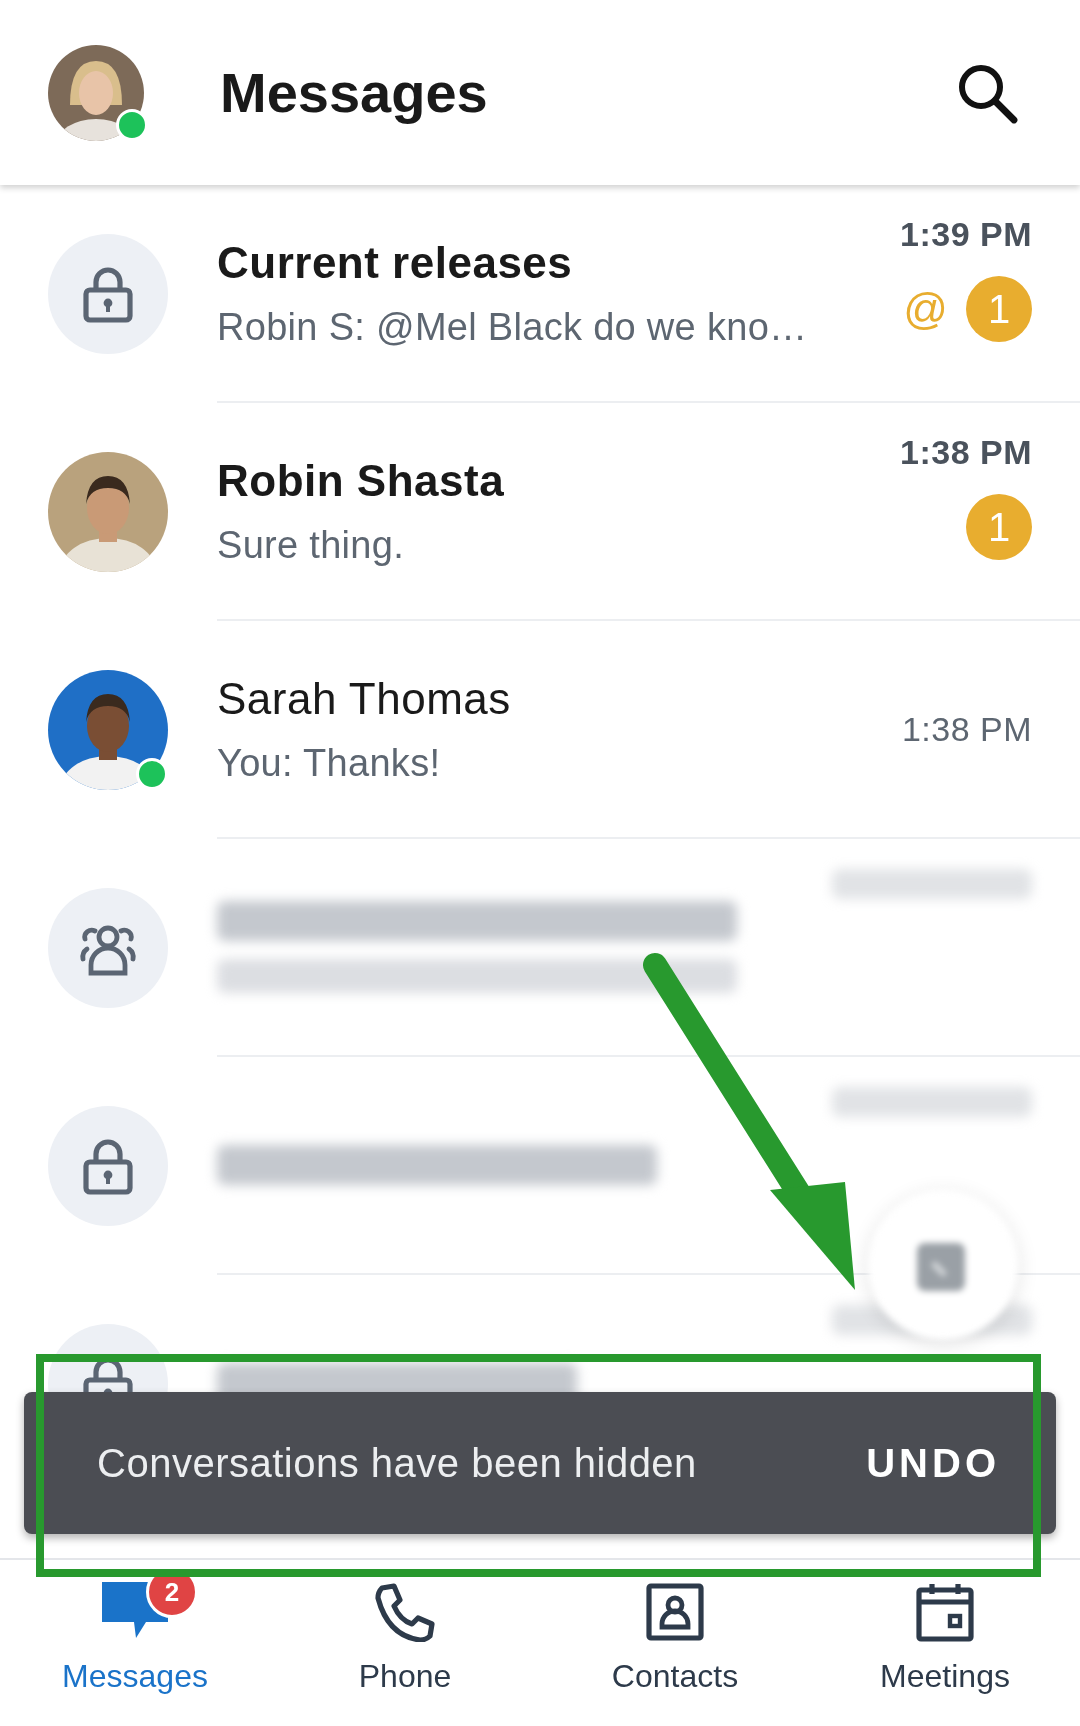 Image resolution: width=1080 pixels, height=1726 pixels. Describe the element at coordinates (648, 294) in the screenshot. I see `conversation-row: Current releases Robin S: @Mel Black do we kno… 1:39 PM @ 1` at that location.